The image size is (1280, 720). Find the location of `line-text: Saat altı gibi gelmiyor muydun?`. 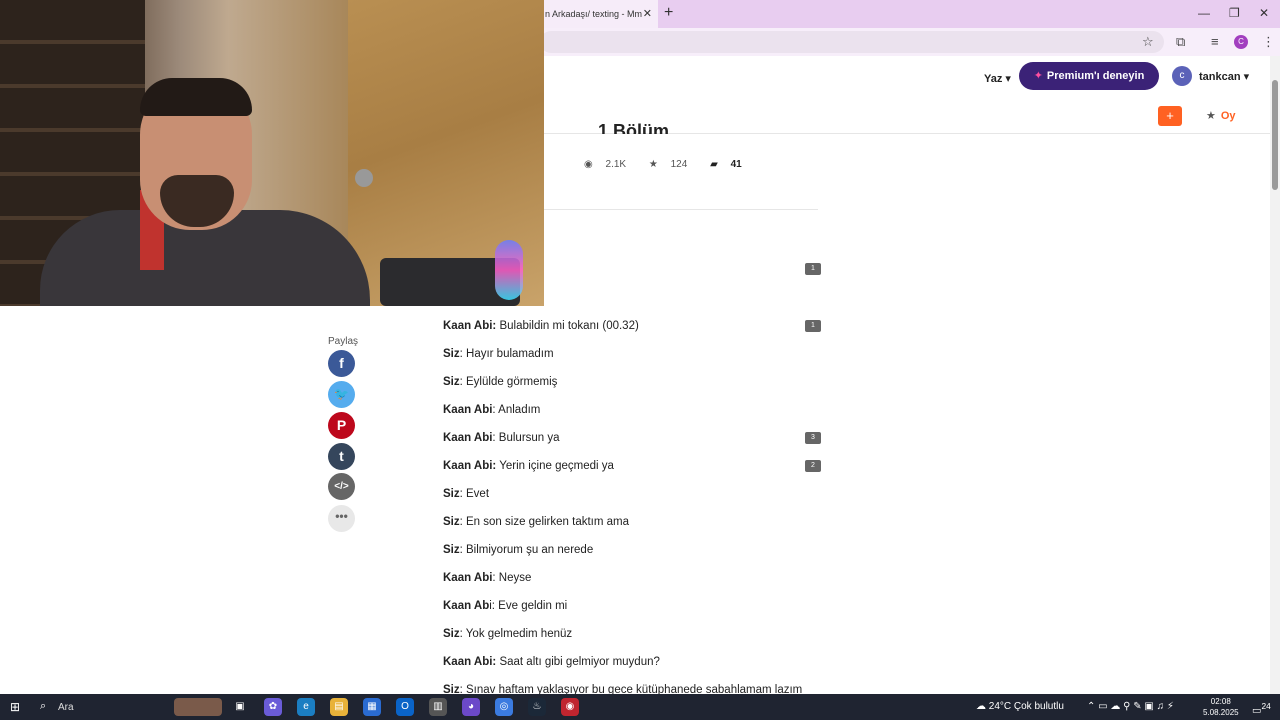

line-text: Saat altı gibi gelmiyor muydun? is located at coordinates (578, 662).